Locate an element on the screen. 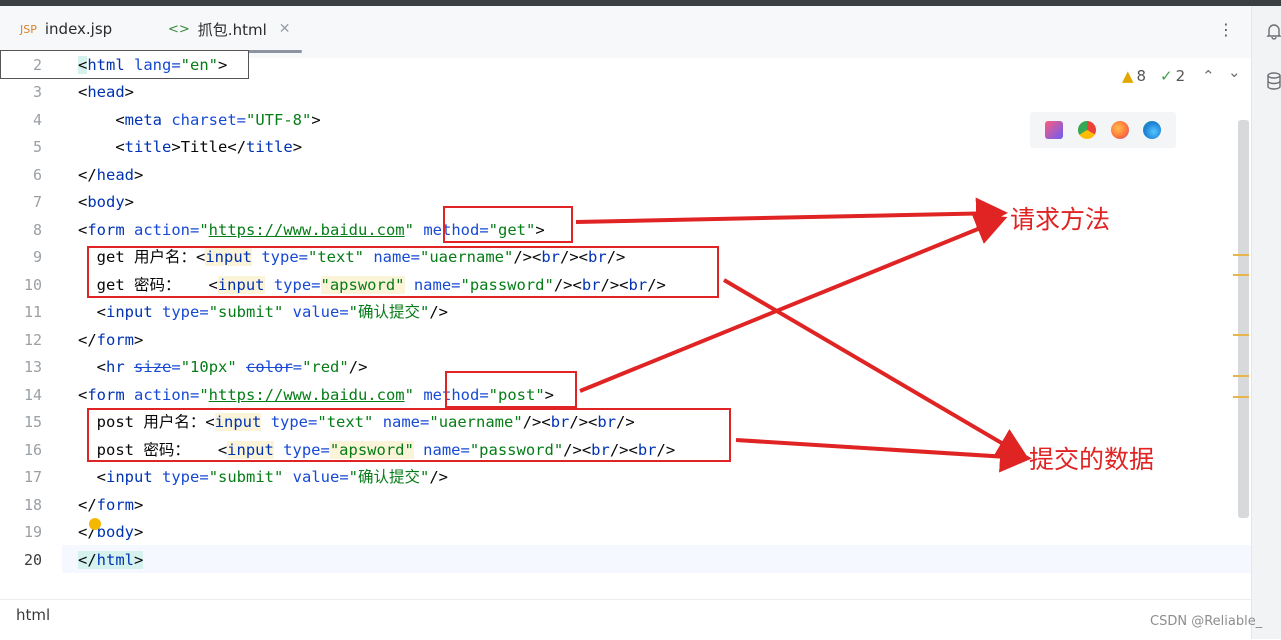 The image size is (1281, 640). method-get-box is located at coordinates (508, 224).